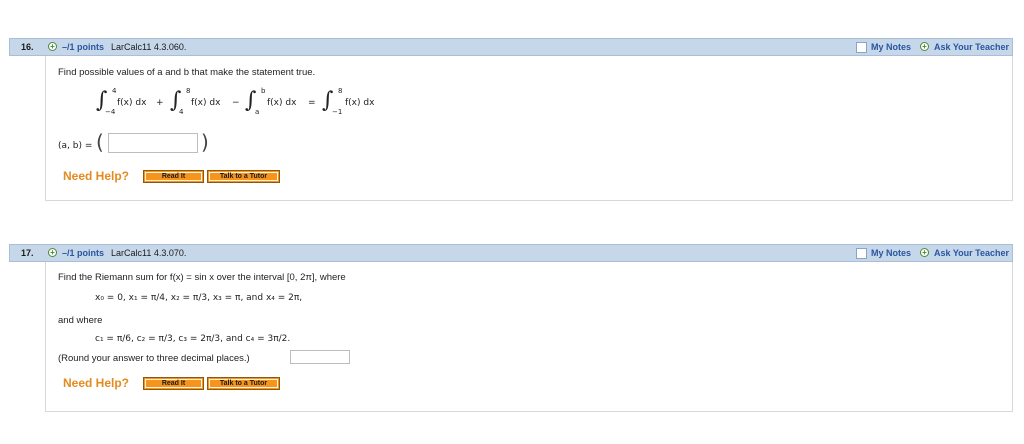 This screenshot has width=1024, height=444. I want to click on integral-upper-limit: b, so click(263, 91).